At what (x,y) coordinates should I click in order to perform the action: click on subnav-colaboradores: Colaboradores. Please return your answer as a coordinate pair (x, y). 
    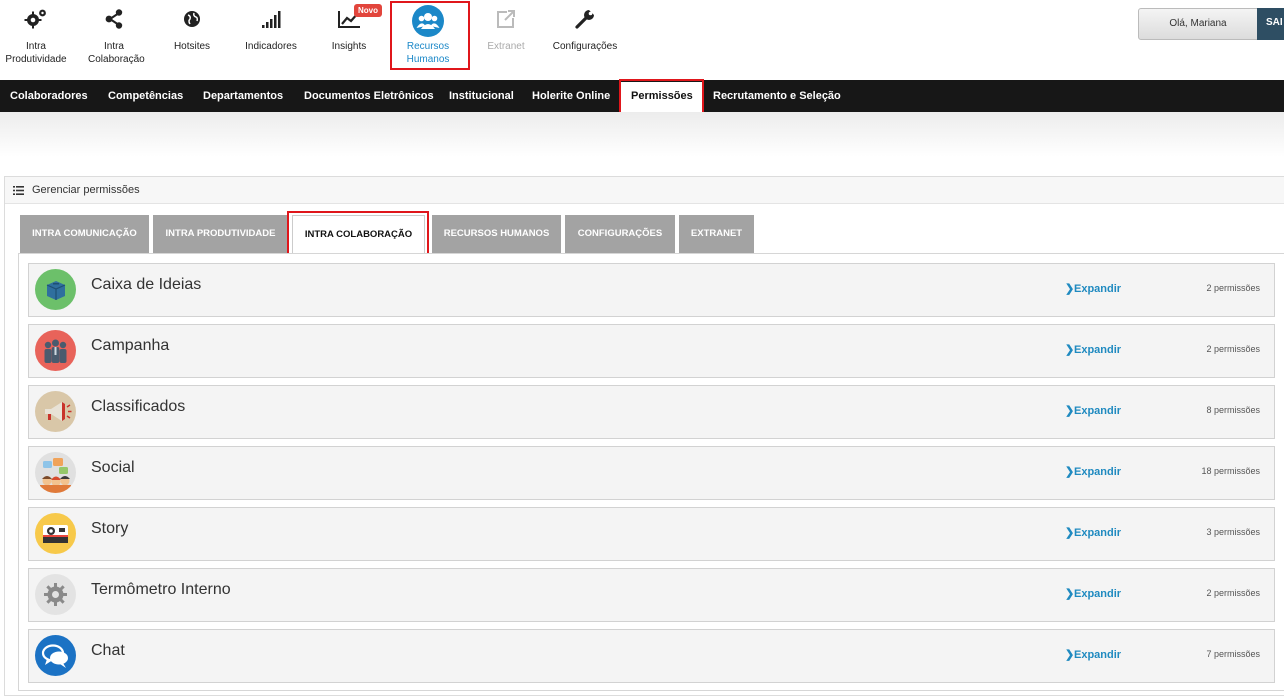
    Looking at the image, I should click on (49, 96).